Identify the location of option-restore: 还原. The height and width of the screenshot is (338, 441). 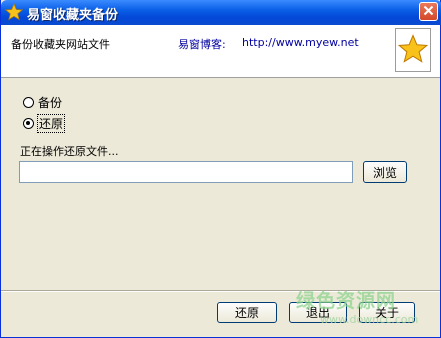
(44, 123).